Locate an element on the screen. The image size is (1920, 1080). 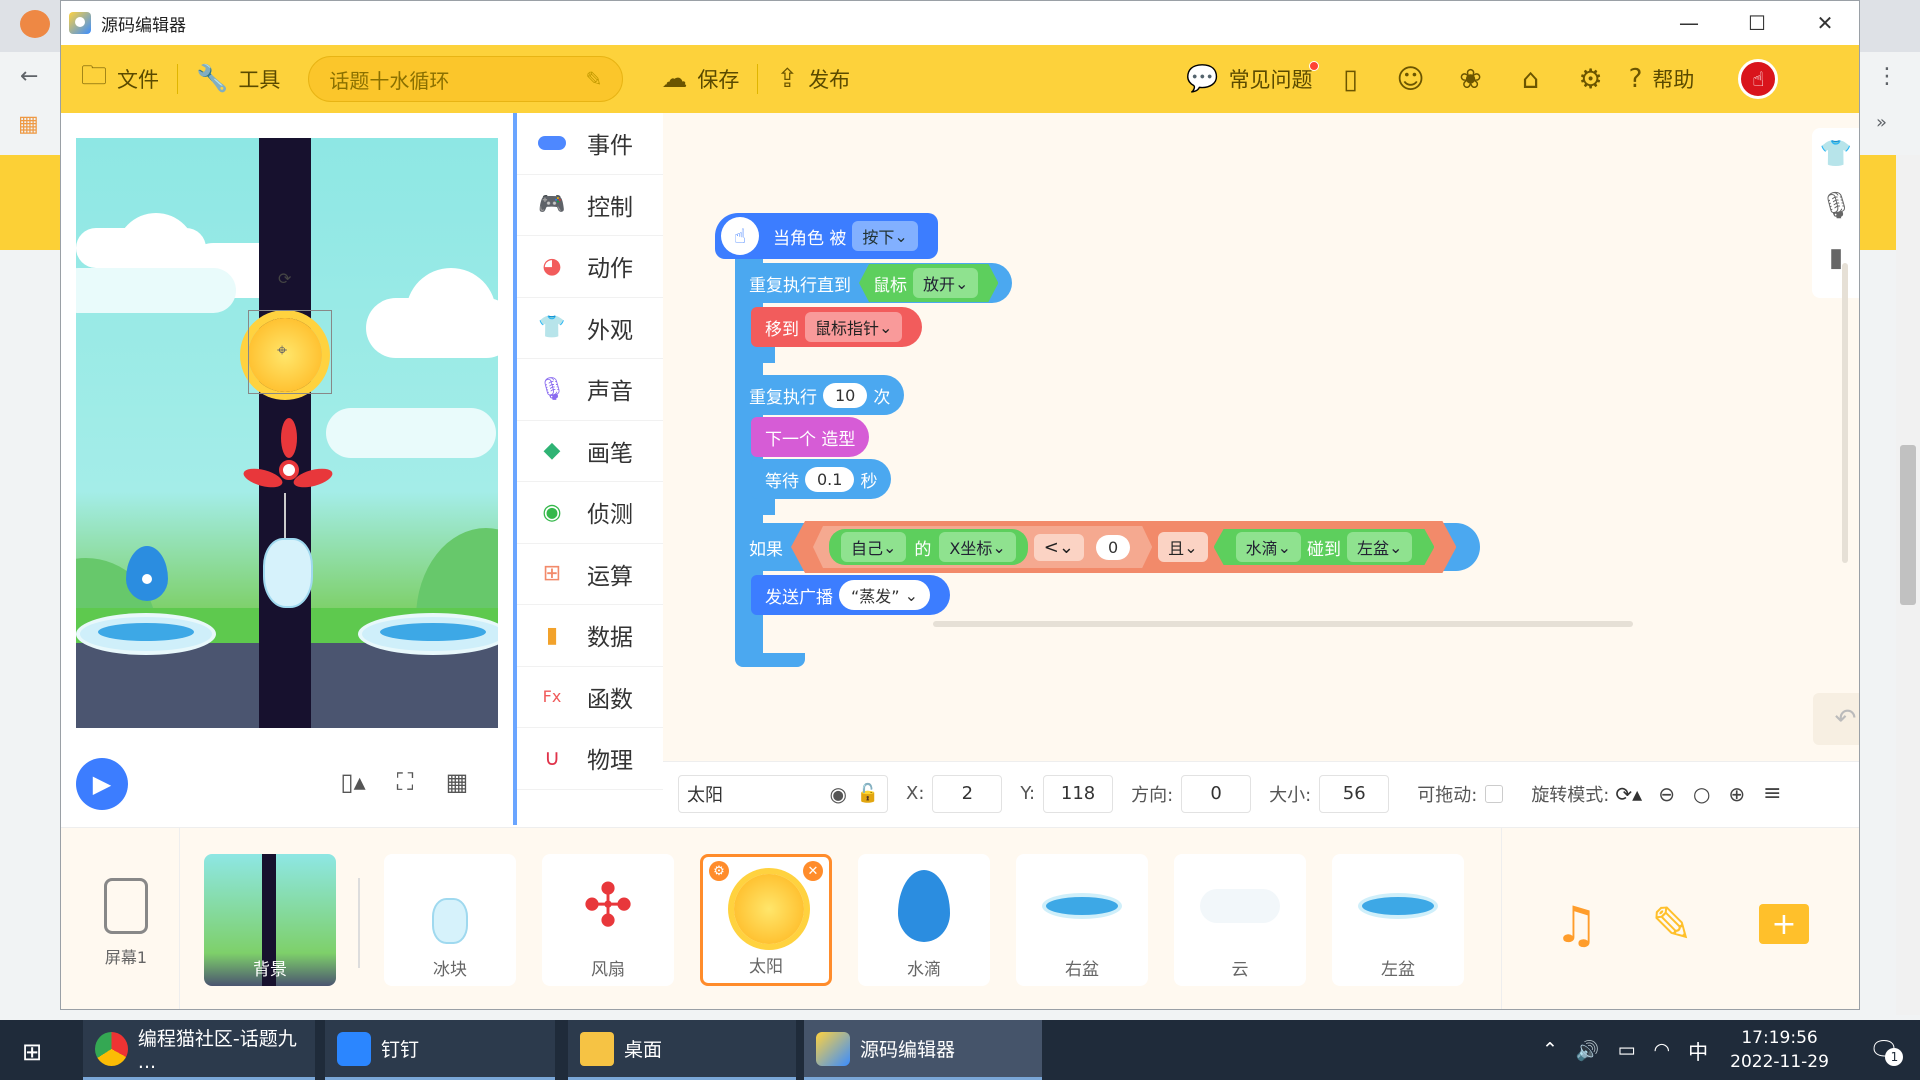
sprite-card-background: 背景 is located at coordinates (270, 920).